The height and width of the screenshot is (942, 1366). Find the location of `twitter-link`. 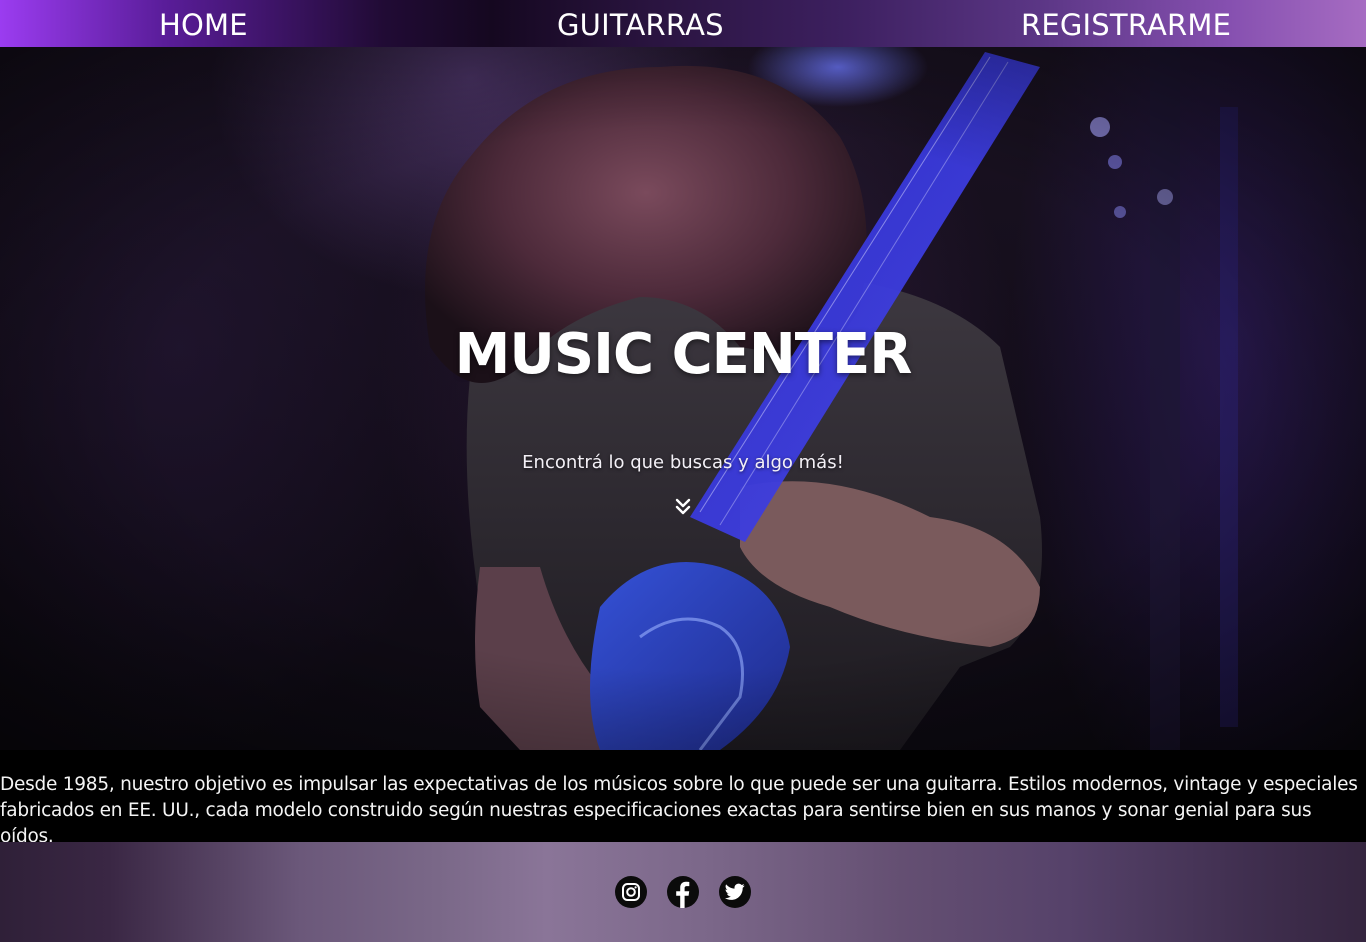

twitter-link is located at coordinates (735, 892).